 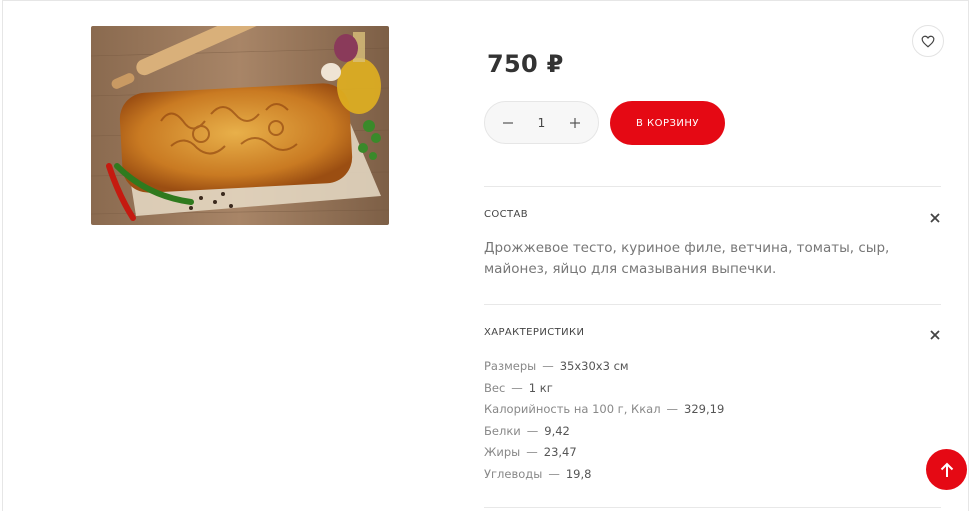 I want to click on characteristics-title: ХАРАКТЕРИСТИКИ, so click(x=534, y=332).